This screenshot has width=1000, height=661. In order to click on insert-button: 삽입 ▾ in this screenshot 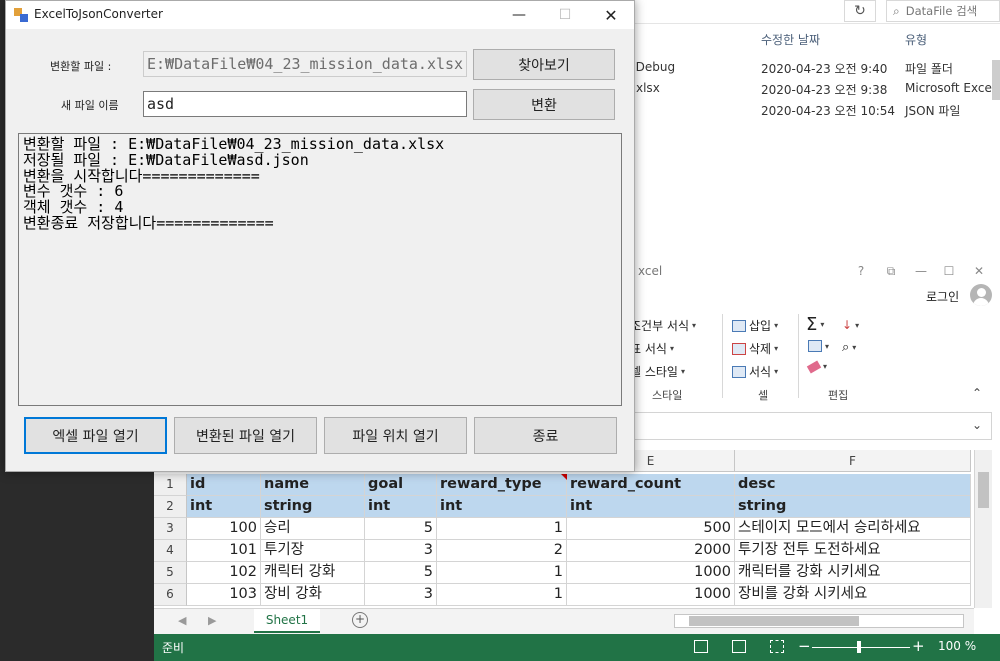, I will do `click(755, 325)`.